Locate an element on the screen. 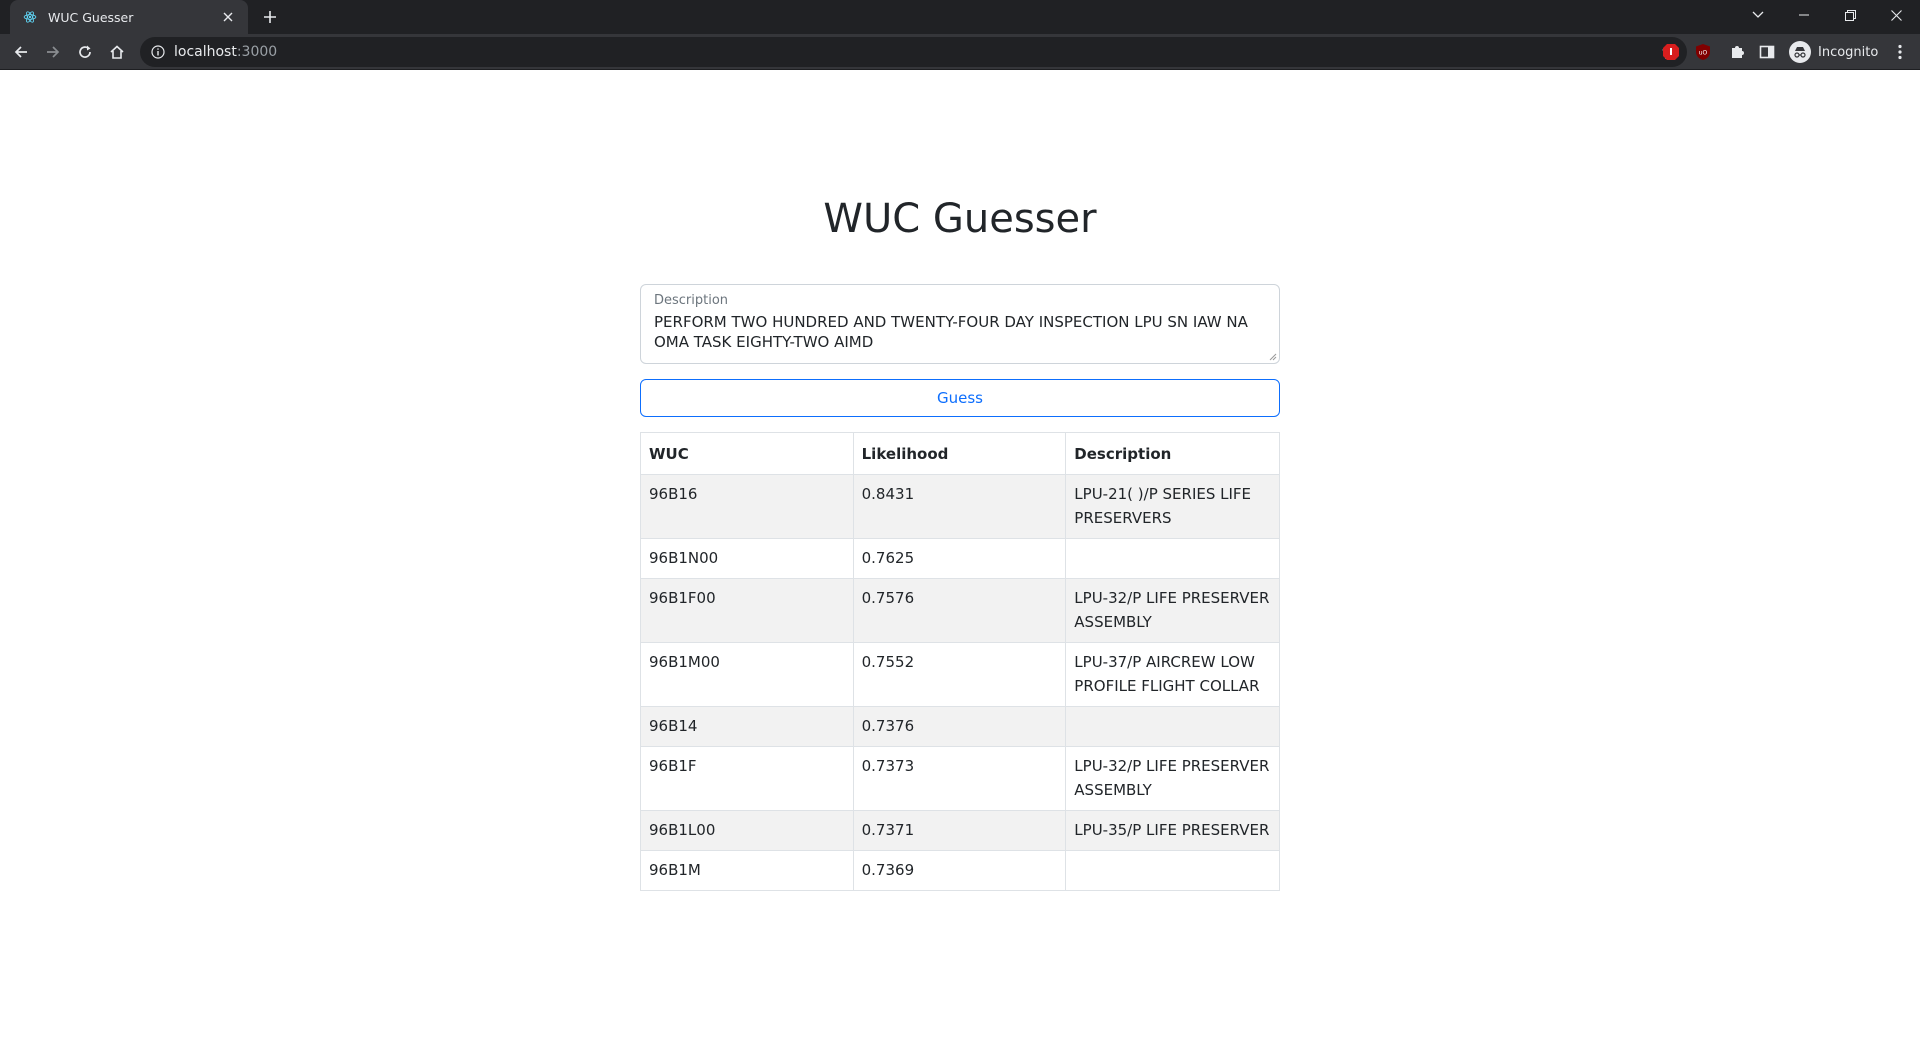 This screenshot has width=1920, height=1040. cell-likelihood: 0.7576 is located at coordinates (959, 610).